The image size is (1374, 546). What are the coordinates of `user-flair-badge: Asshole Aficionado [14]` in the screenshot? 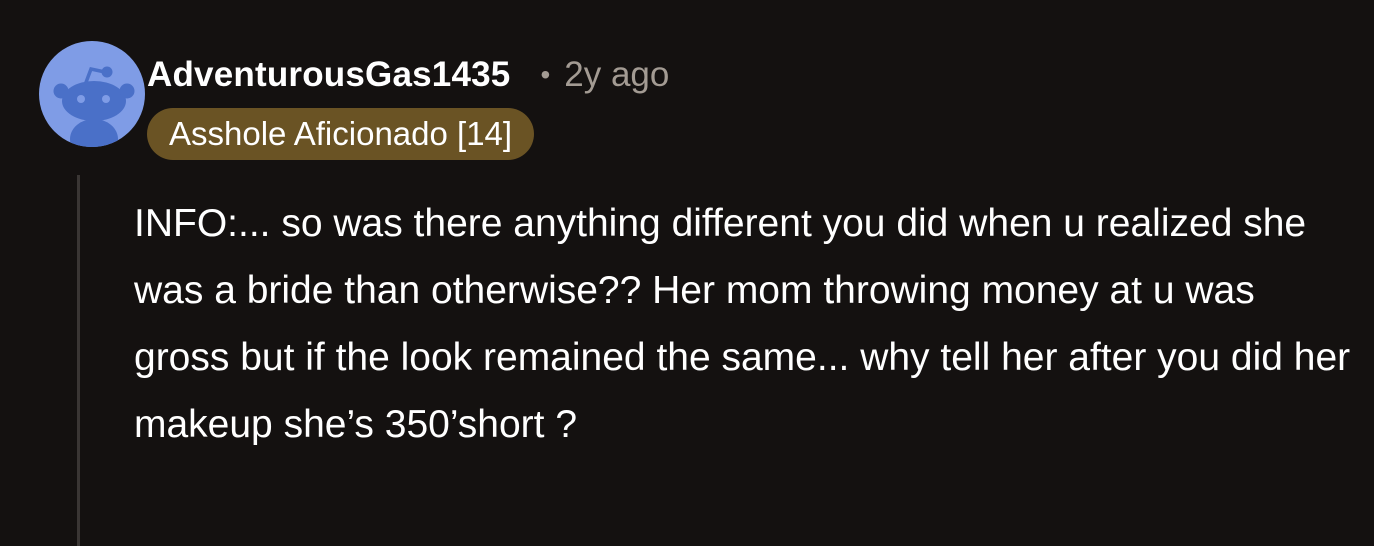 It's located at (341, 134).